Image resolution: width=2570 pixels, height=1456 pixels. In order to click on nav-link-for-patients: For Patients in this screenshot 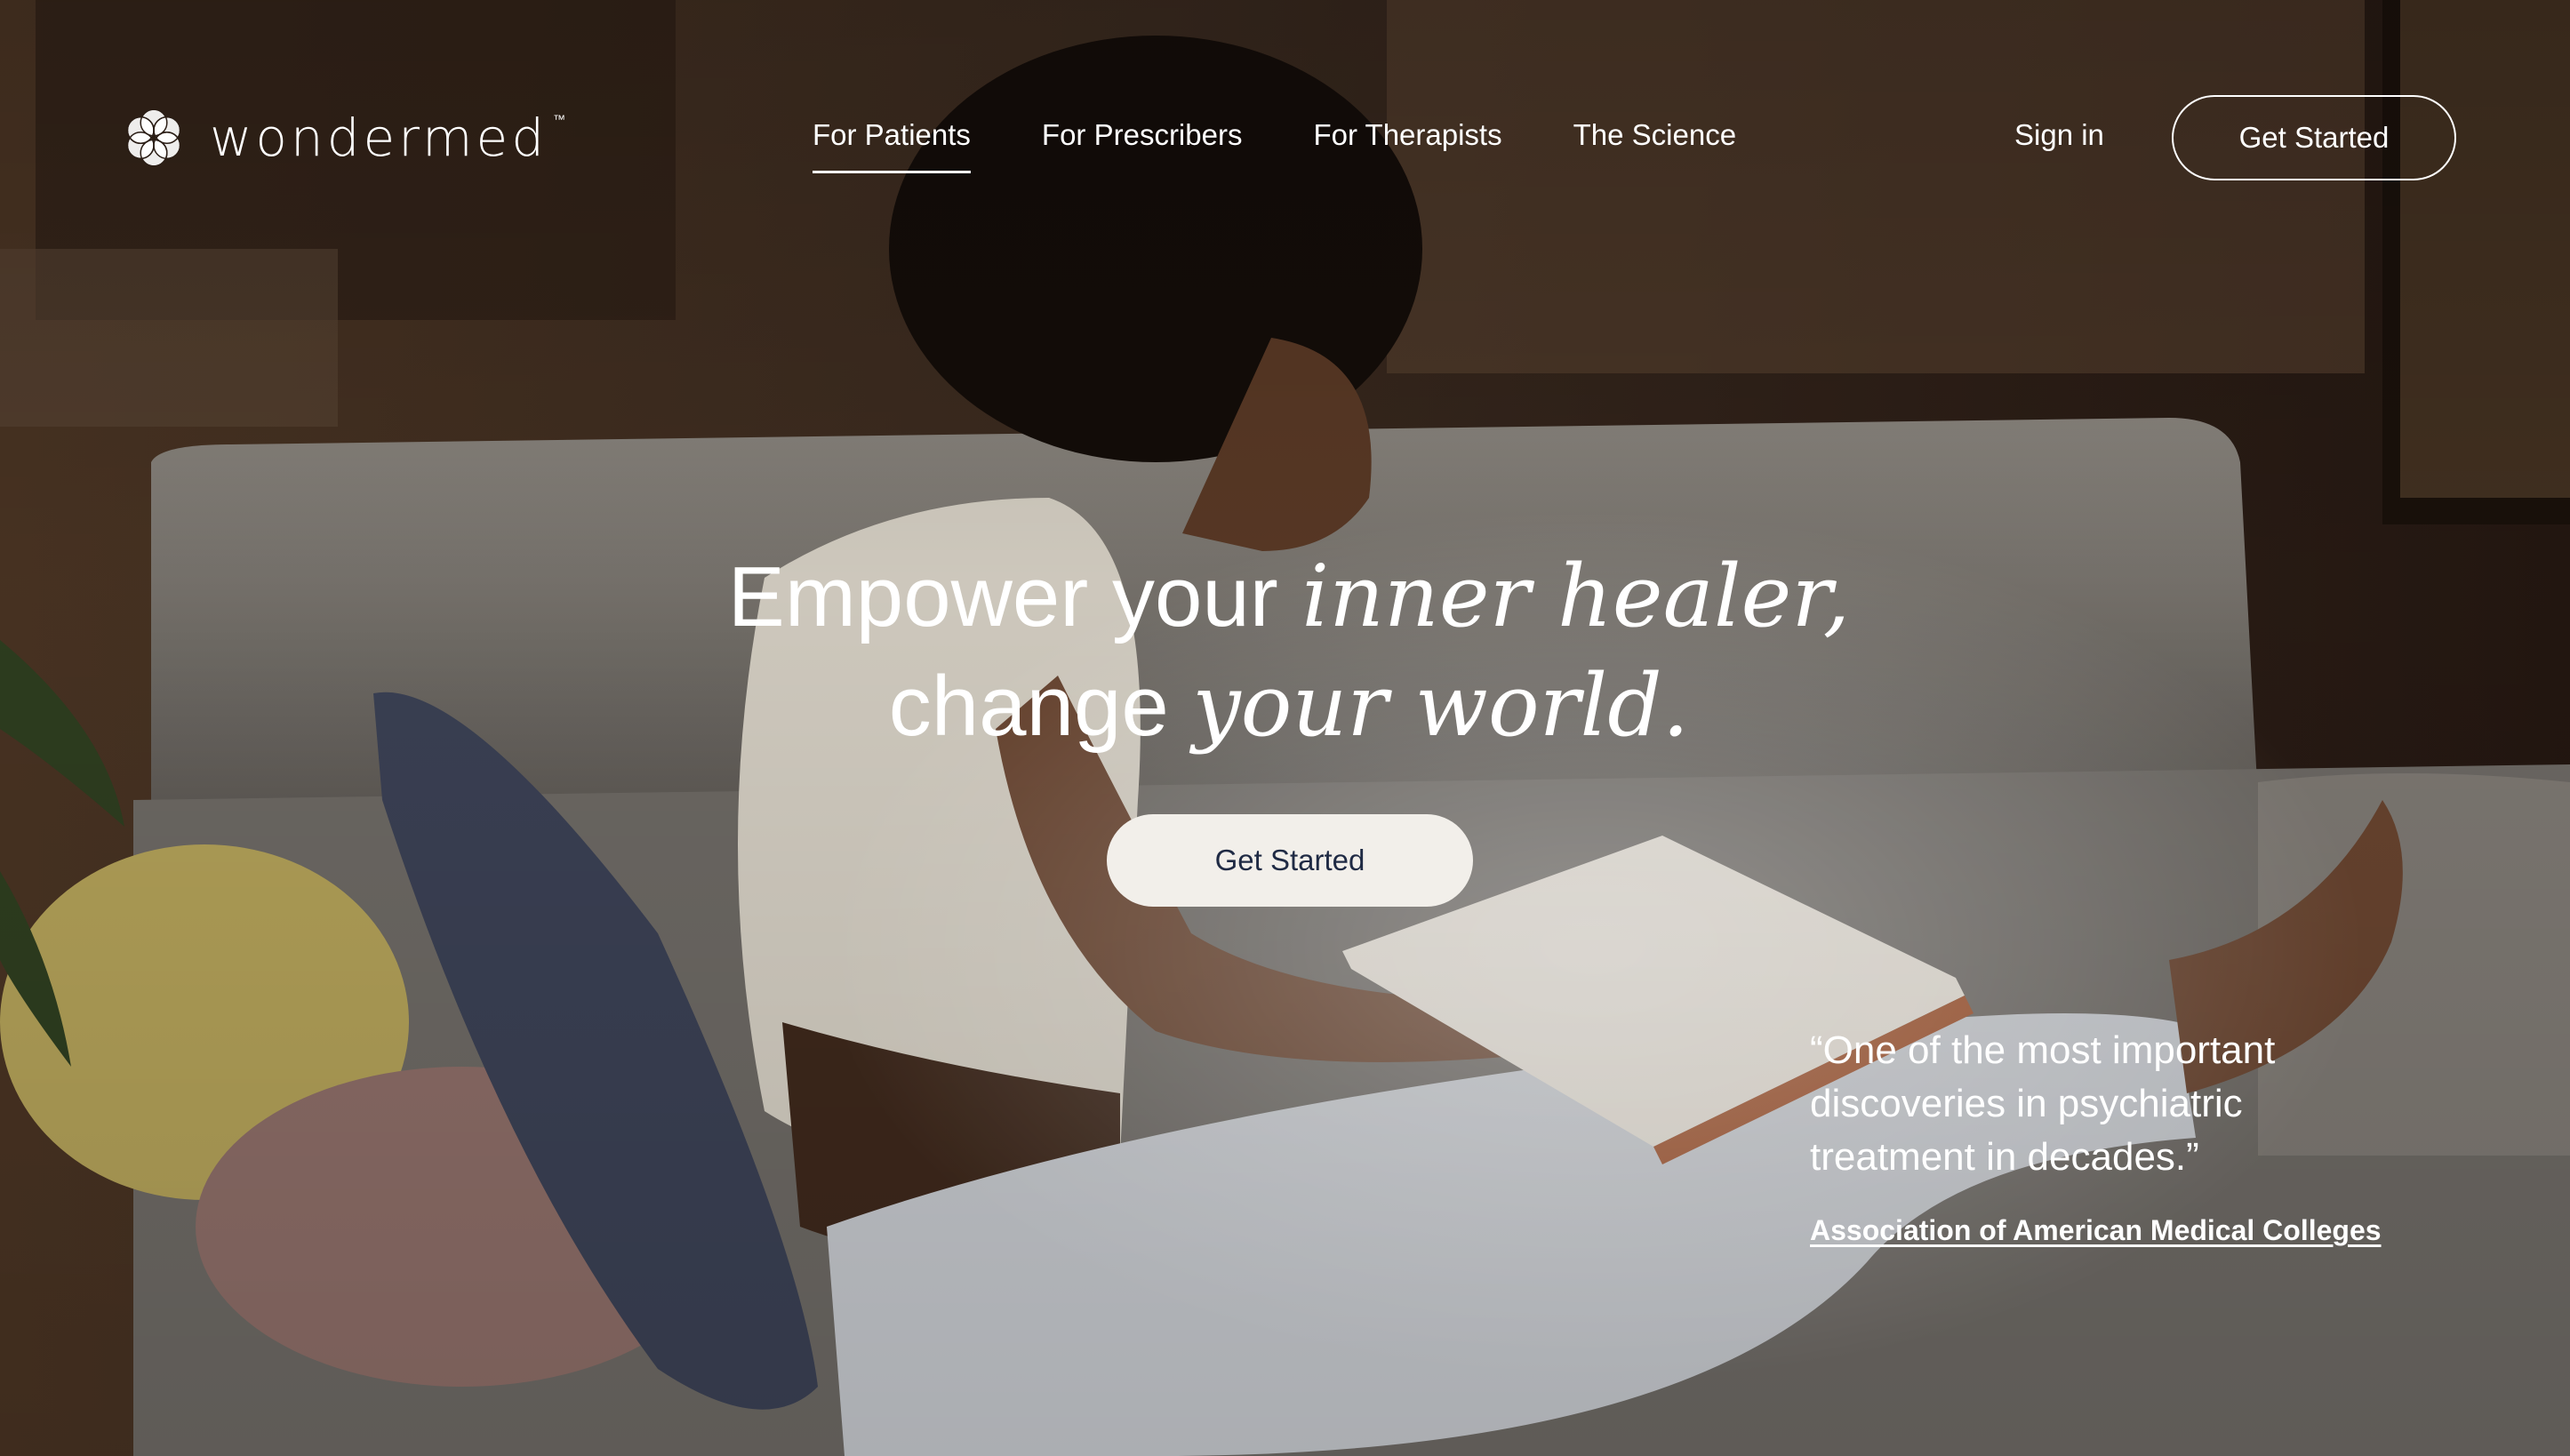, I will do `click(892, 144)`.